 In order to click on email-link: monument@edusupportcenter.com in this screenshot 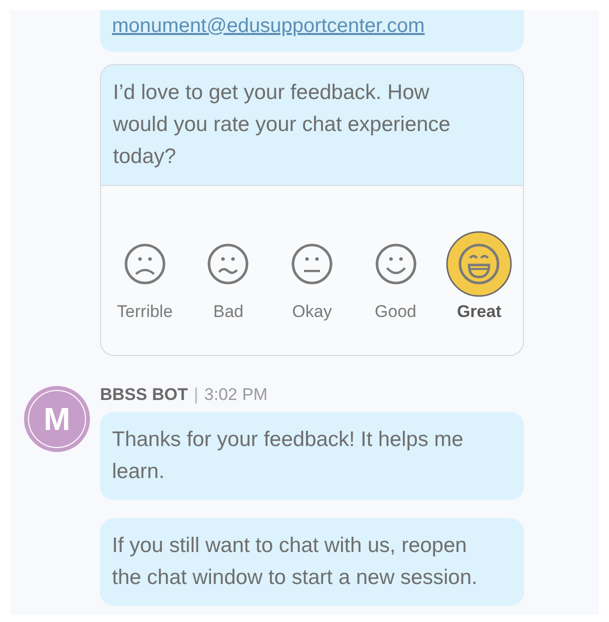, I will do `click(268, 26)`.